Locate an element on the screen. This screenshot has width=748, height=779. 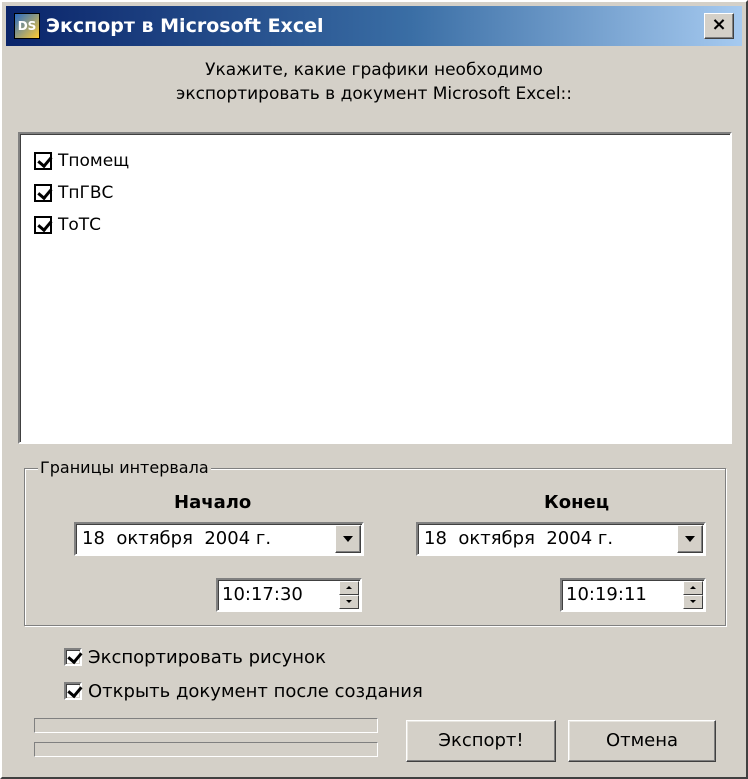
end-time-spinner: 10:19:11 is located at coordinates (633, 595).